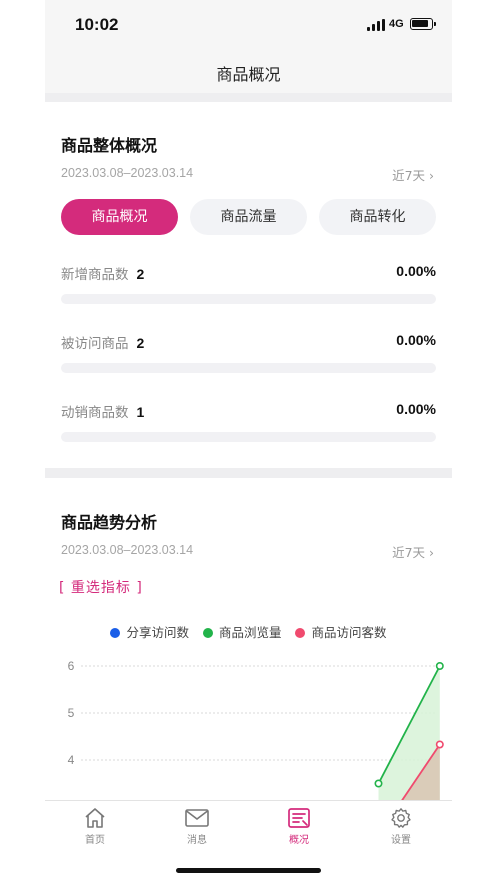 This screenshot has height=883, width=497. I want to click on y-tick-label: 4, so click(71, 760).